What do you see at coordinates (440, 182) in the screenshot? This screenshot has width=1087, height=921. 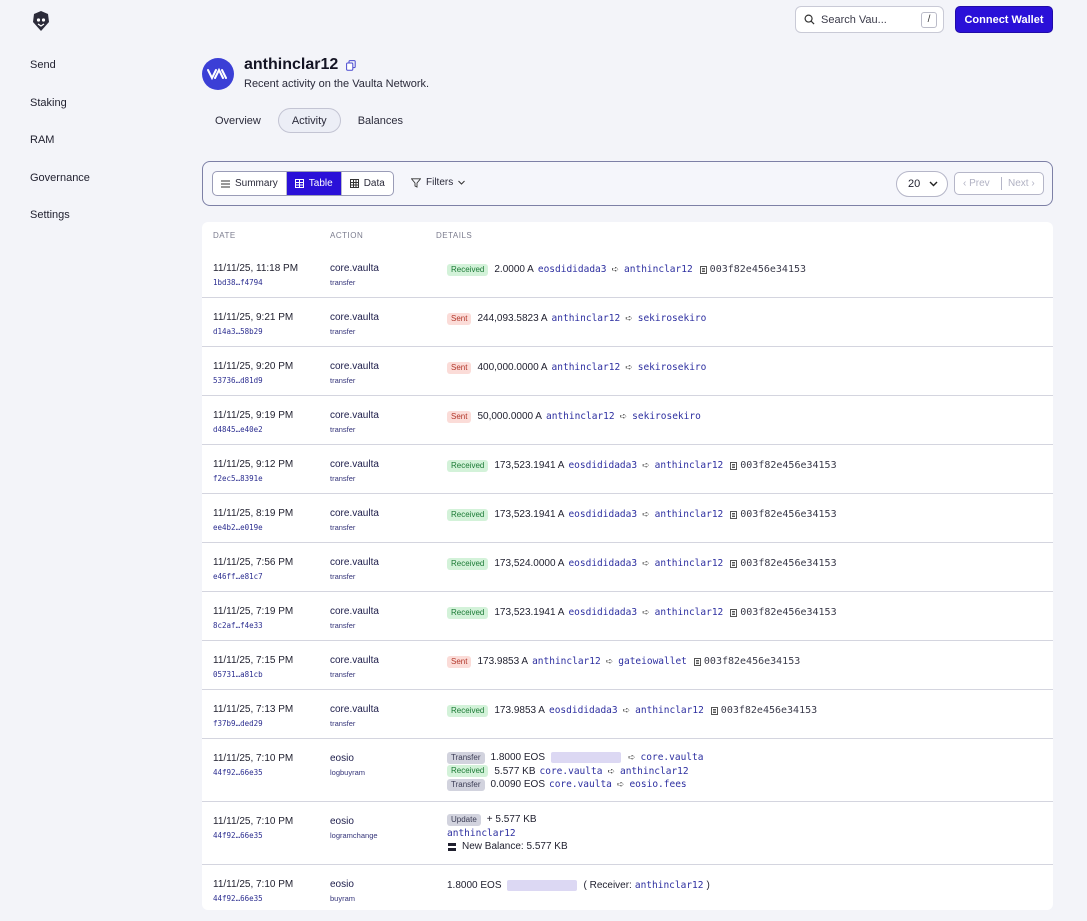 I see `filters-button: Filters` at bounding box center [440, 182].